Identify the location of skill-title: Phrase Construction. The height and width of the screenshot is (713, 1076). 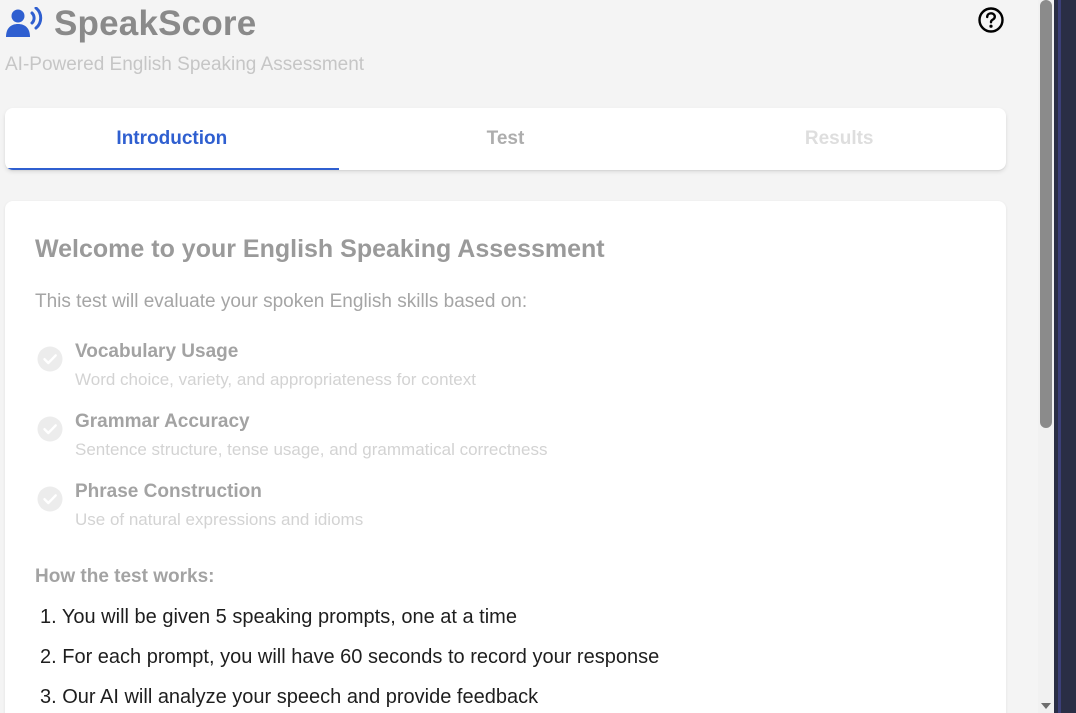
(168, 491).